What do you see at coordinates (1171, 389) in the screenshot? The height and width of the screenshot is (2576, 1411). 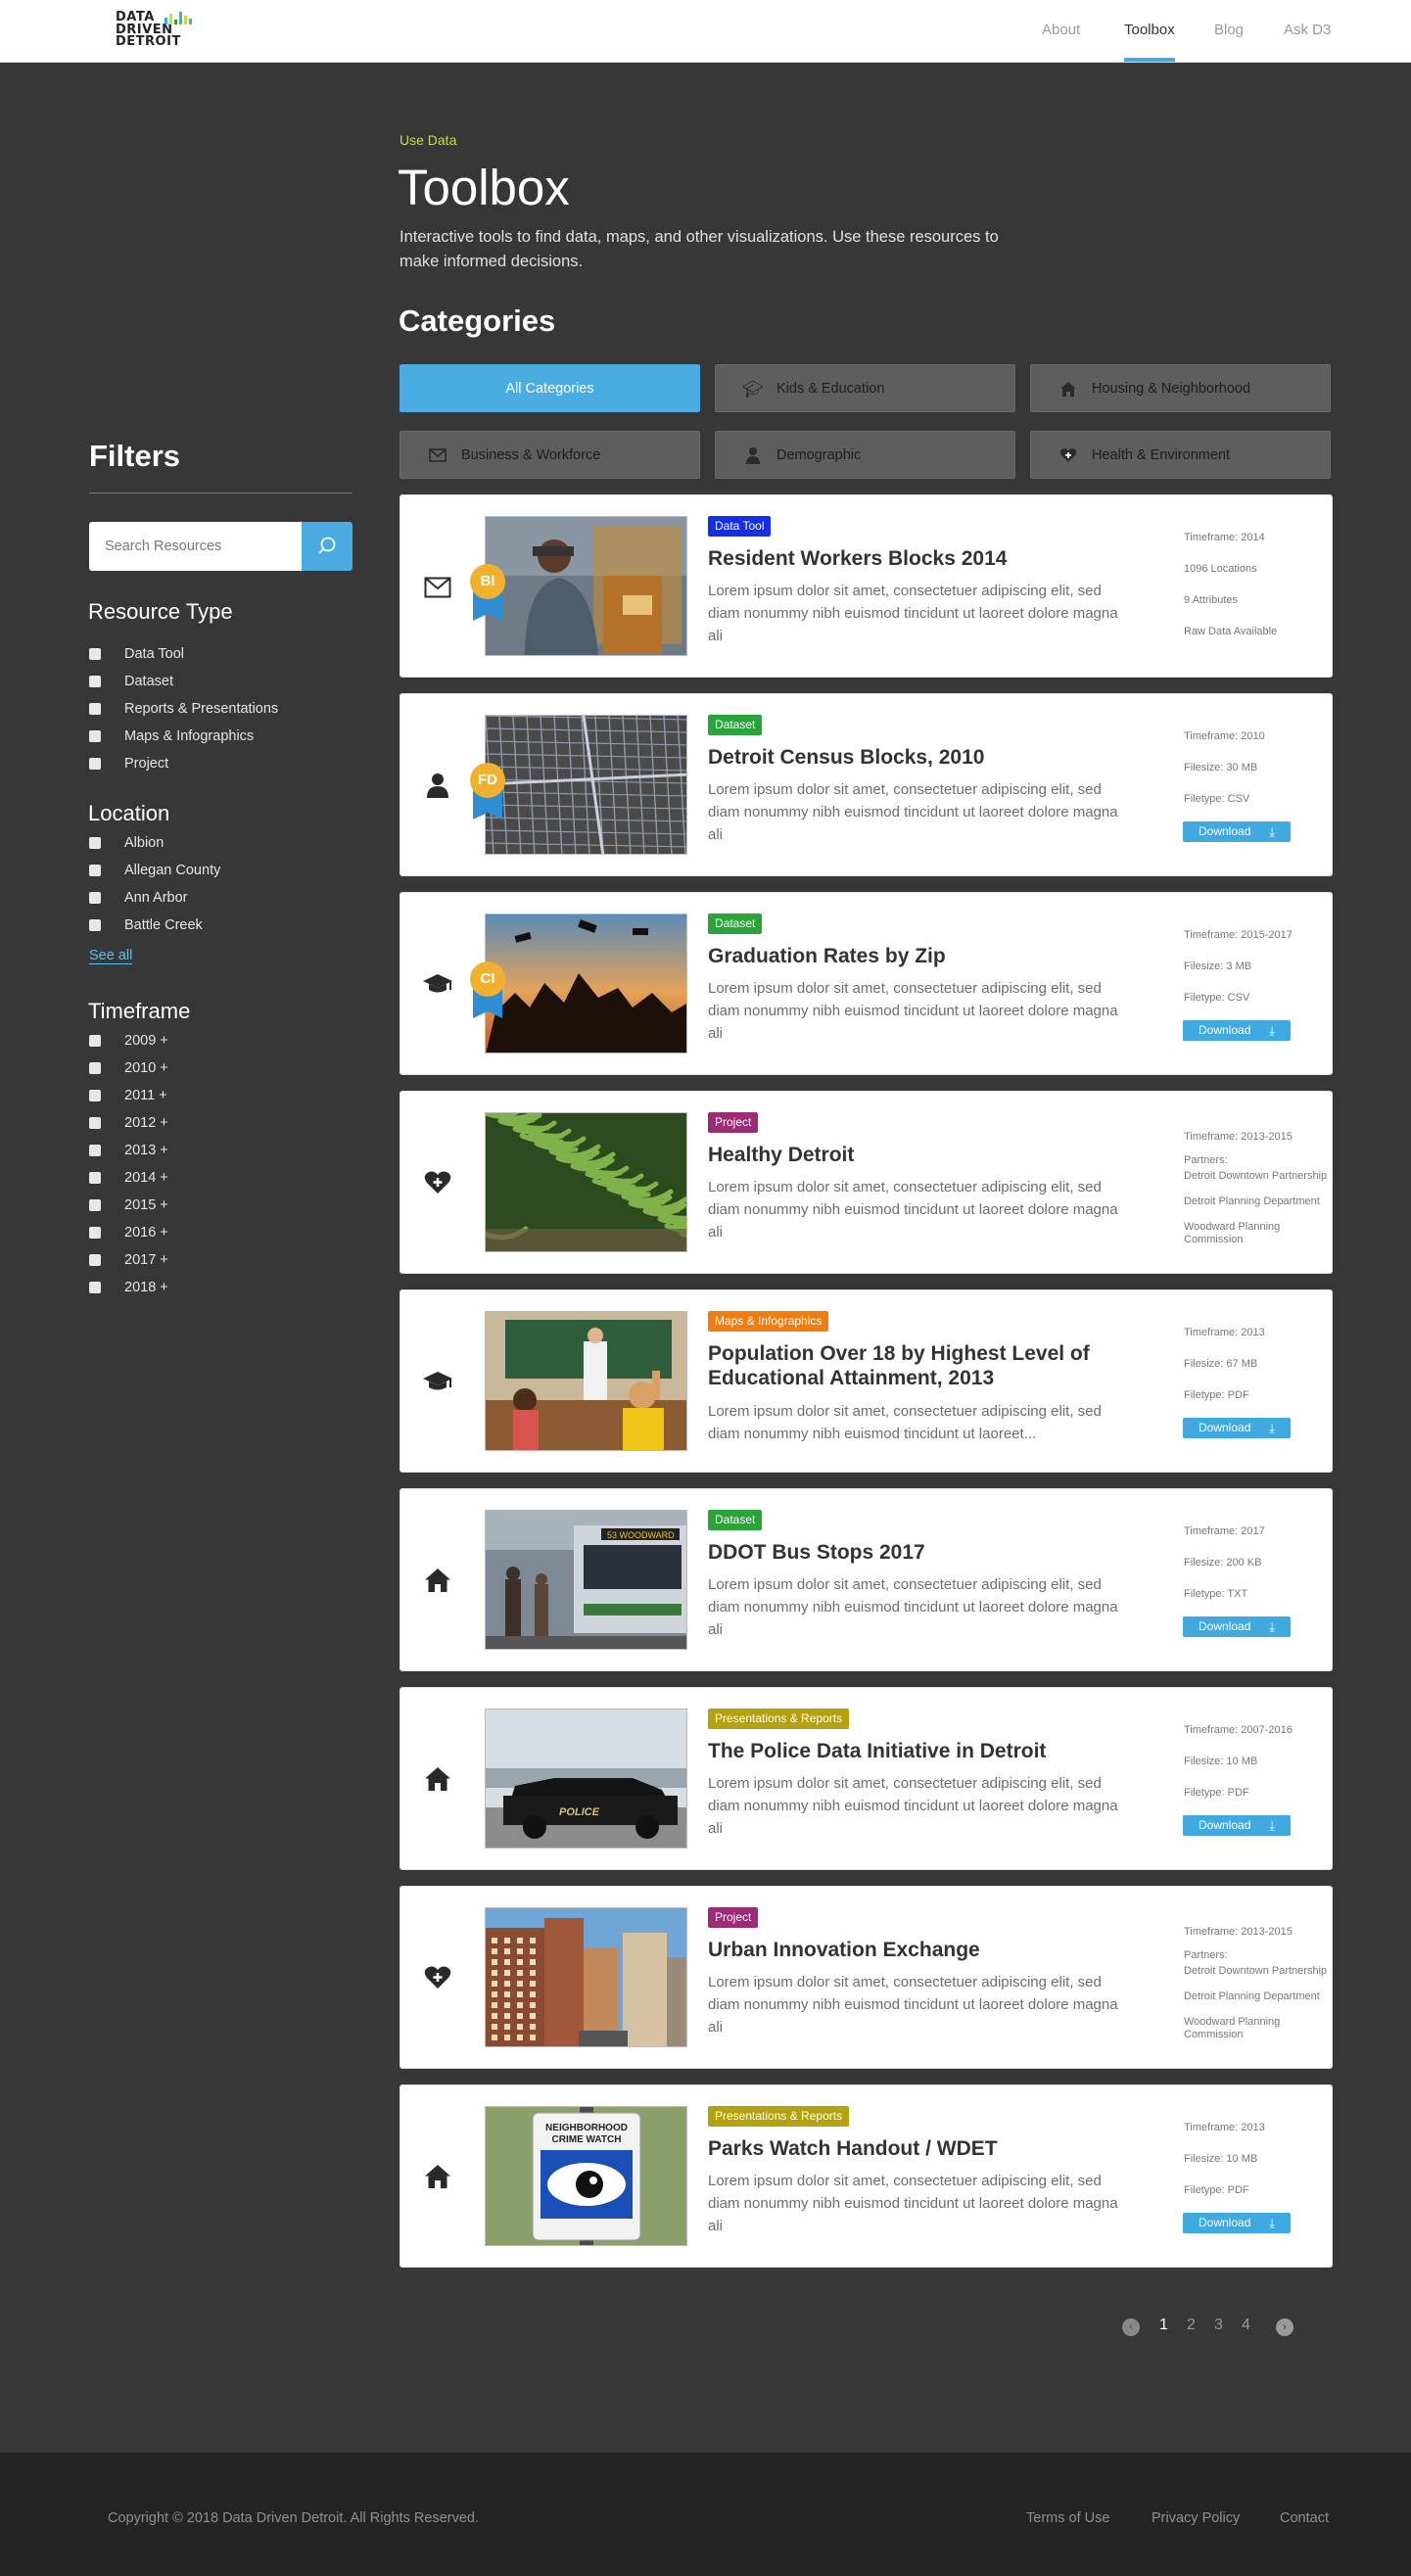 I see `category-label: Housing & Neighborhood` at bounding box center [1171, 389].